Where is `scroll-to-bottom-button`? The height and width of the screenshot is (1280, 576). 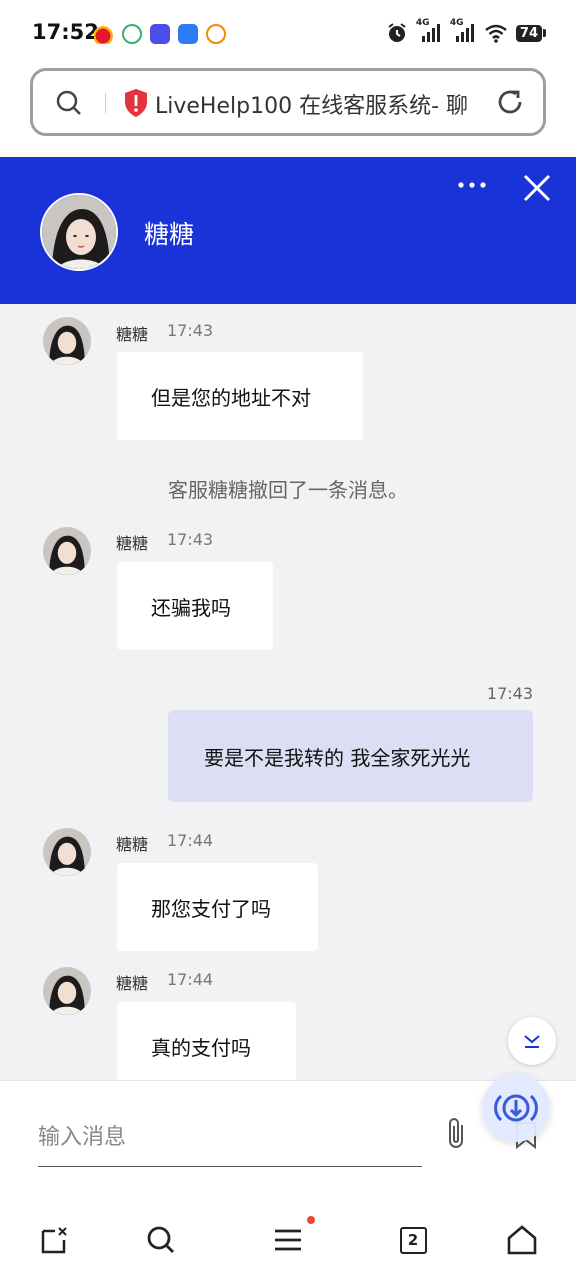 scroll-to-bottom-button is located at coordinates (532, 1041).